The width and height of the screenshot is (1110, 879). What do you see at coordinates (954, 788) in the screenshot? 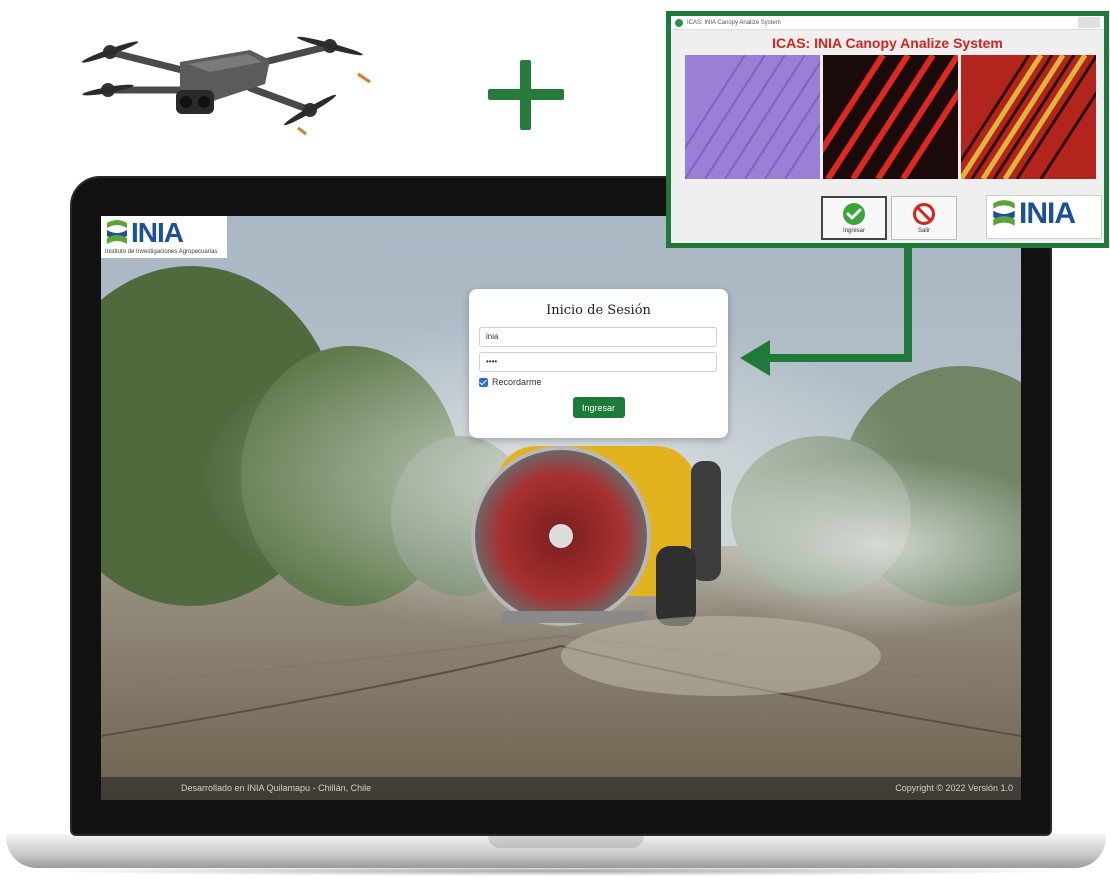
I see `footer-copyright-text: Copyright © 2022 Versión 1.0` at bounding box center [954, 788].